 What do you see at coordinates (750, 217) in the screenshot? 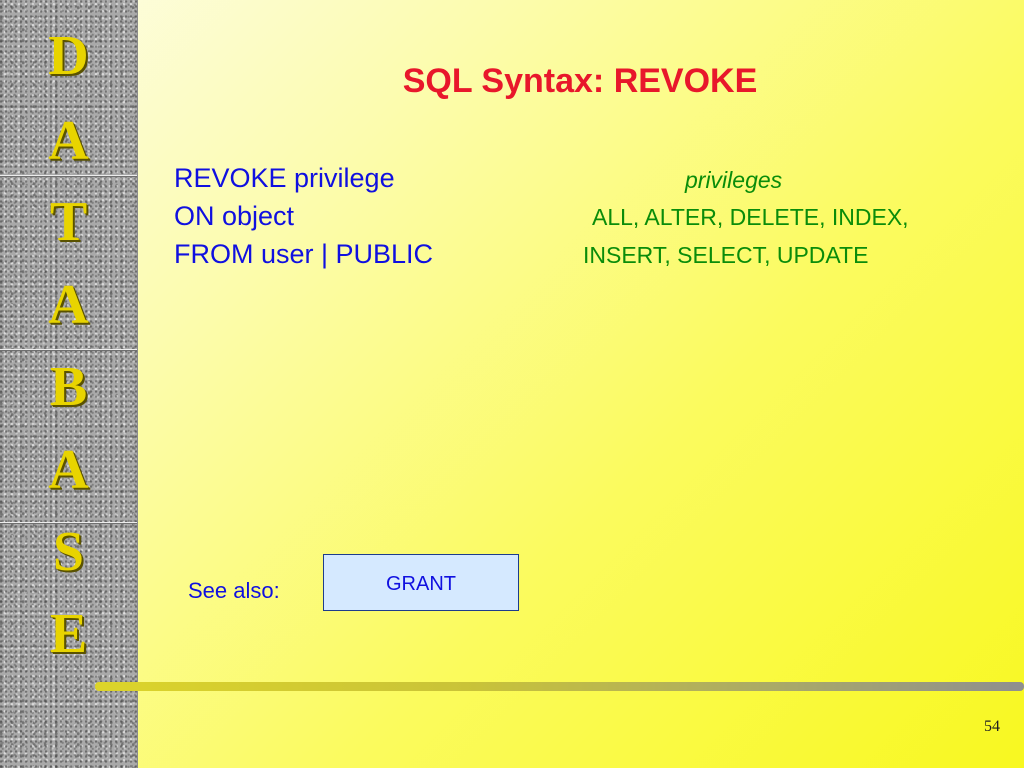
I see `privileges-line-1: ALL, ALTER, DELETE, INDEX,` at bounding box center [750, 217].